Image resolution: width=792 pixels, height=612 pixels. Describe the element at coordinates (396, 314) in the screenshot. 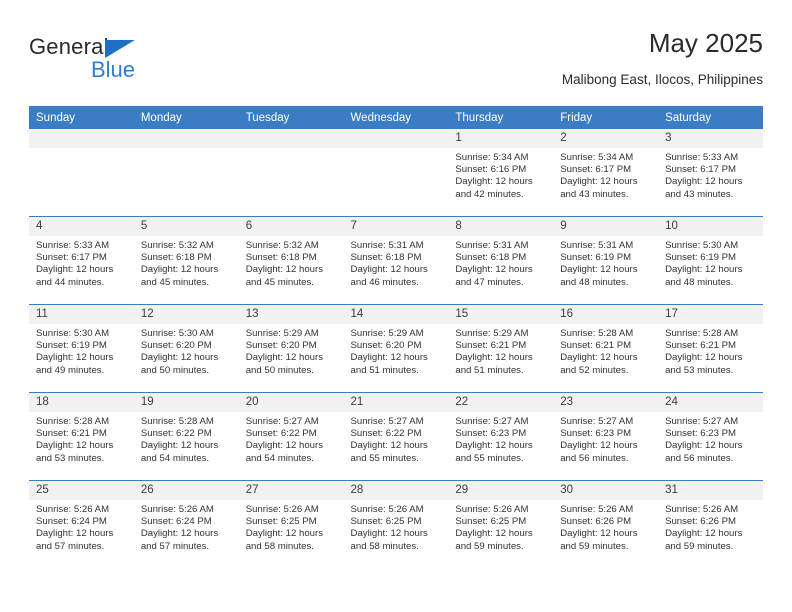

I see `day-number: 14` at that location.